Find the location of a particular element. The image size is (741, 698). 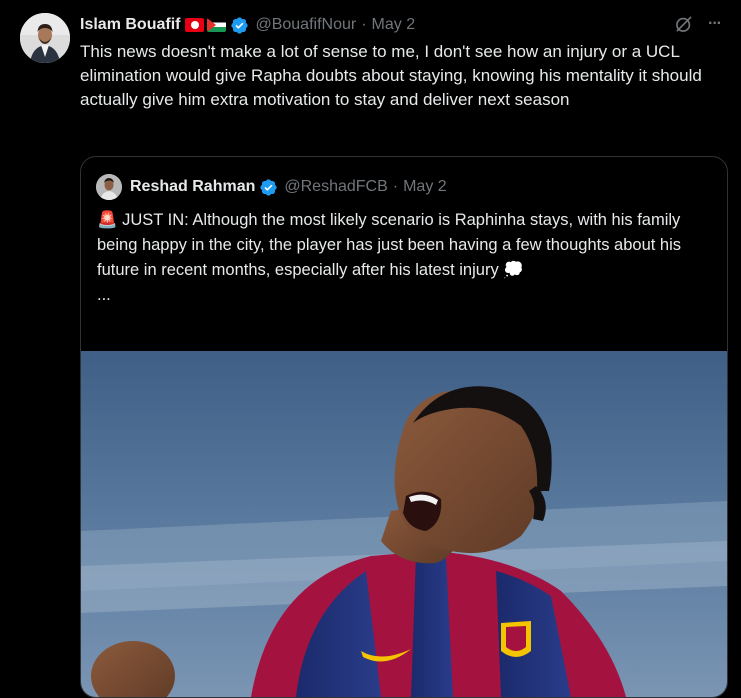

tweet-date: May 2 is located at coordinates (394, 25).